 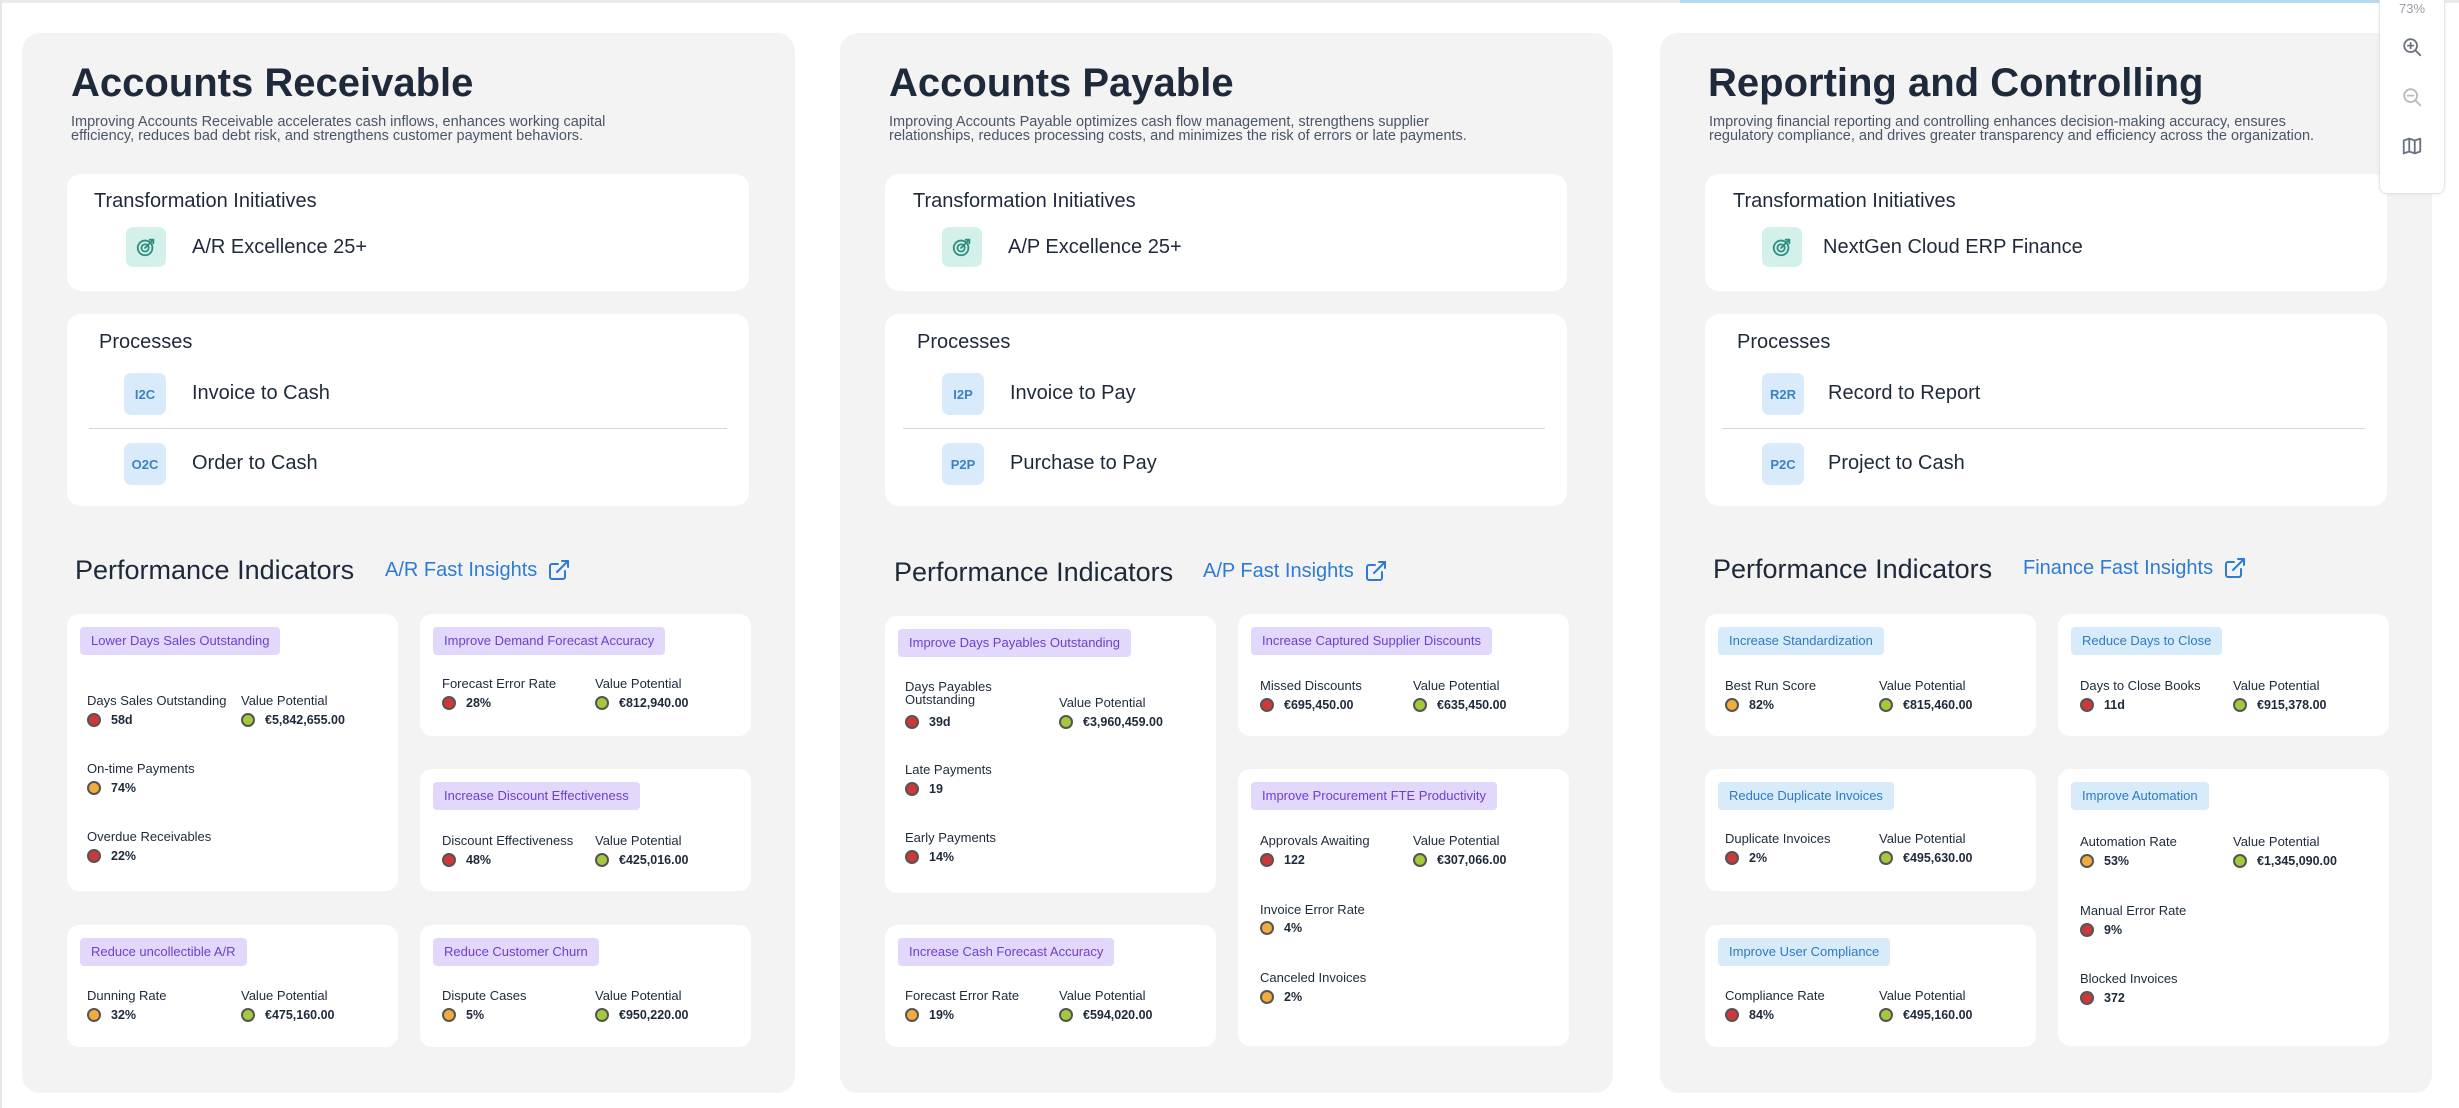 What do you see at coordinates (2135, 568) in the screenshot?
I see `fast-insights-link: Finance Fast Insights` at bounding box center [2135, 568].